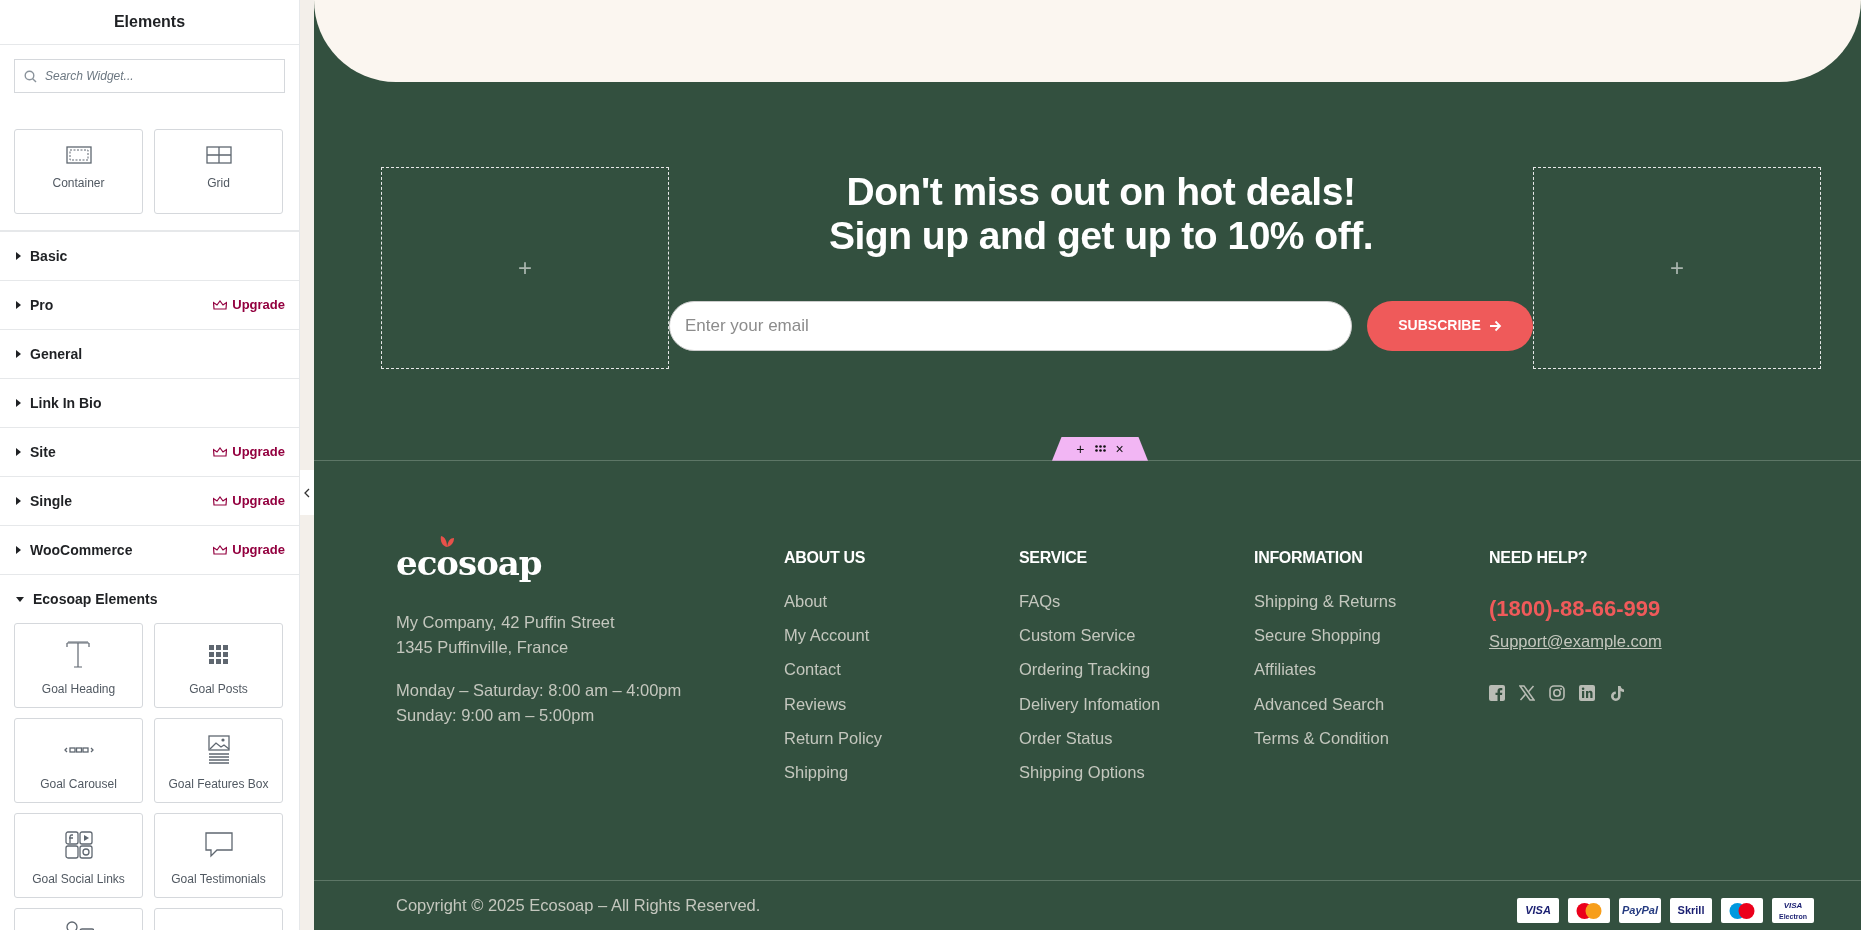  What do you see at coordinates (1575, 641) in the screenshot?
I see `email-link: Support@example.com` at bounding box center [1575, 641].